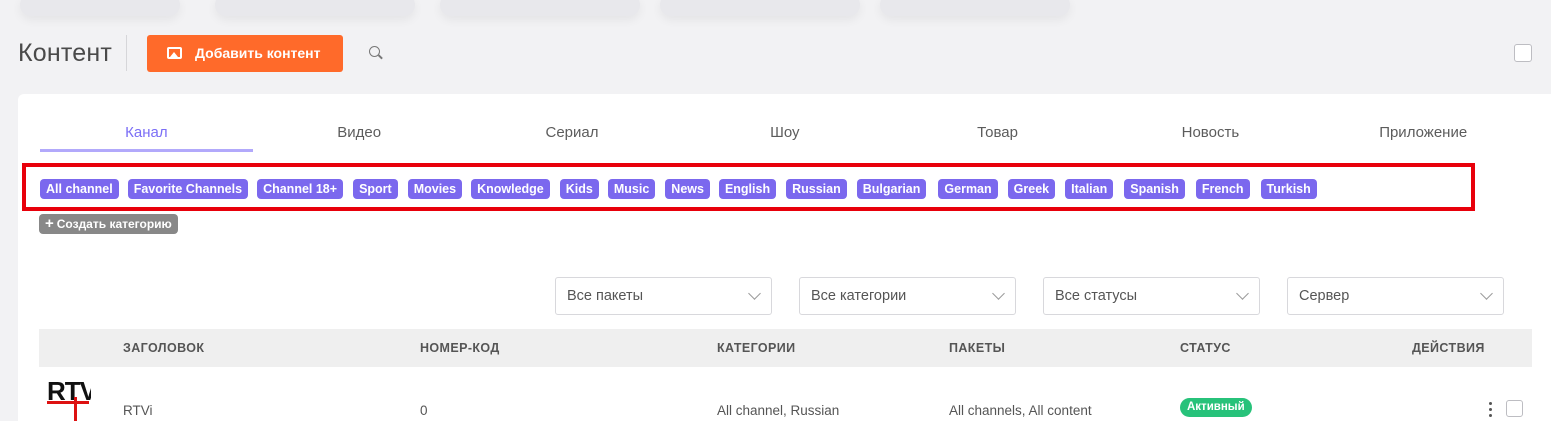 The width and height of the screenshot is (1551, 421). Describe the element at coordinates (375, 189) in the screenshot. I see `category-chip: Sport` at that location.